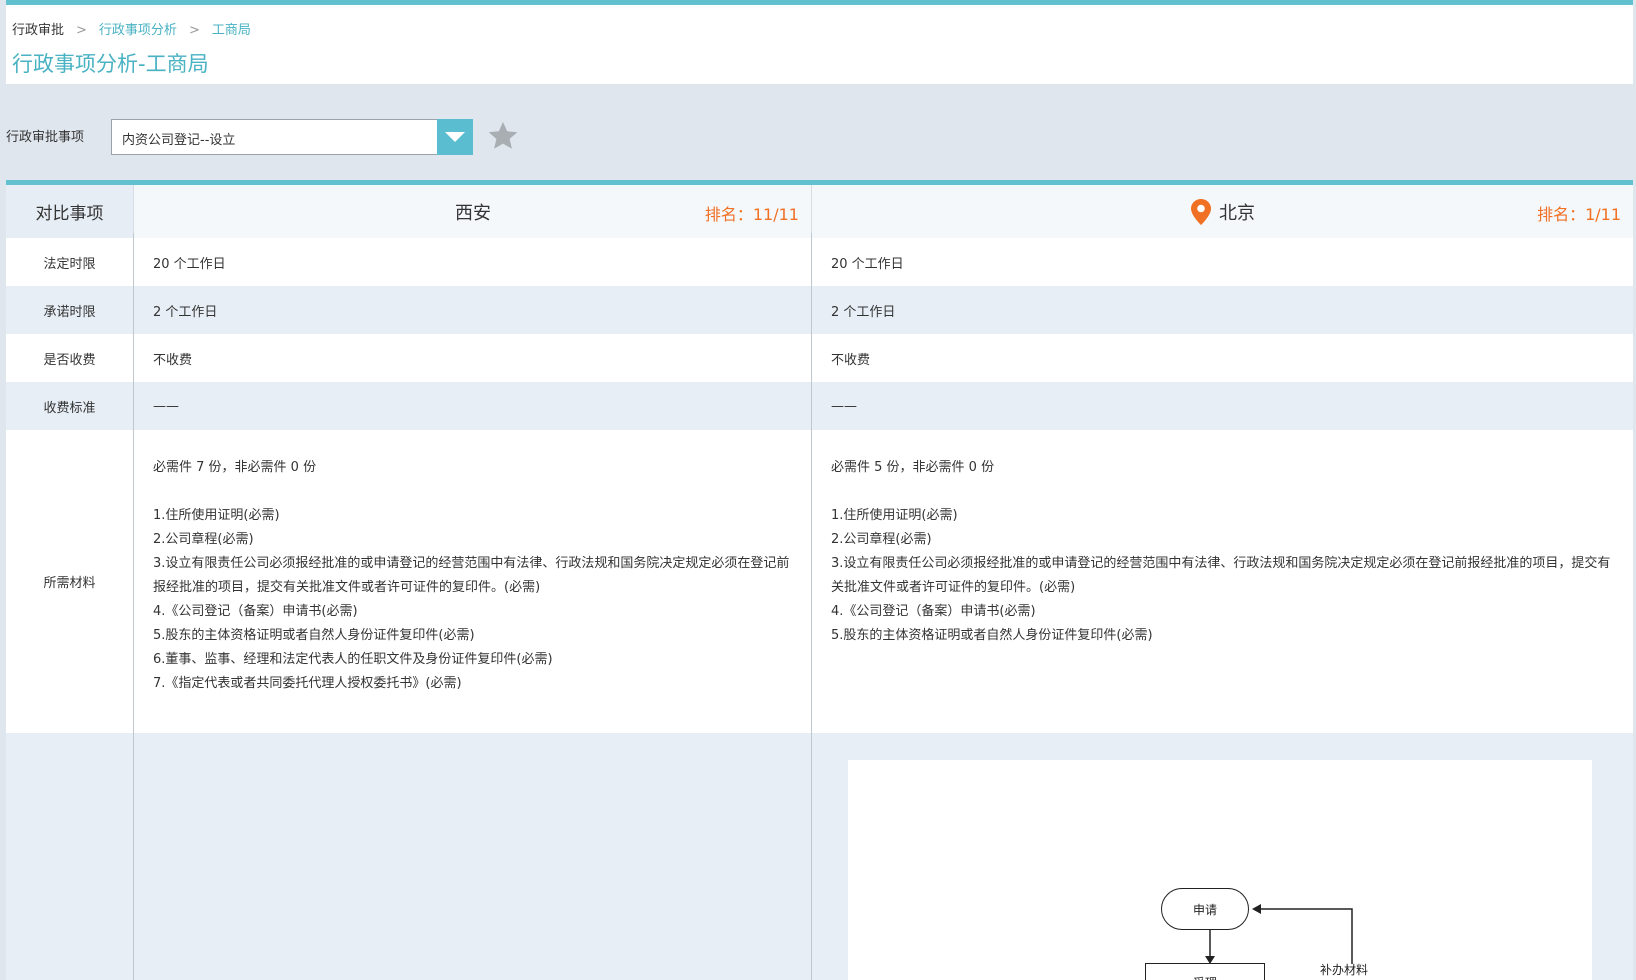 The height and width of the screenshot is (980, 1636). I want to click on table-row: 法定时限 20 个工作日 20 个工作日, so click(819, 262).